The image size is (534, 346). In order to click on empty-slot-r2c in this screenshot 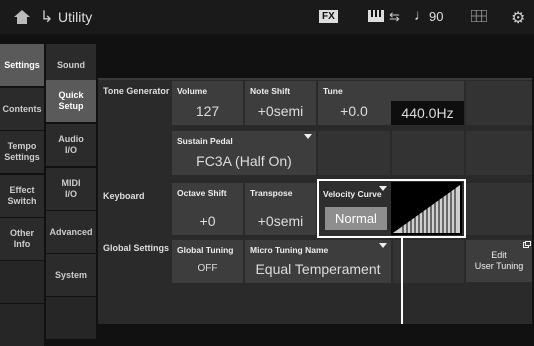, I will do `click(499, 153)`.